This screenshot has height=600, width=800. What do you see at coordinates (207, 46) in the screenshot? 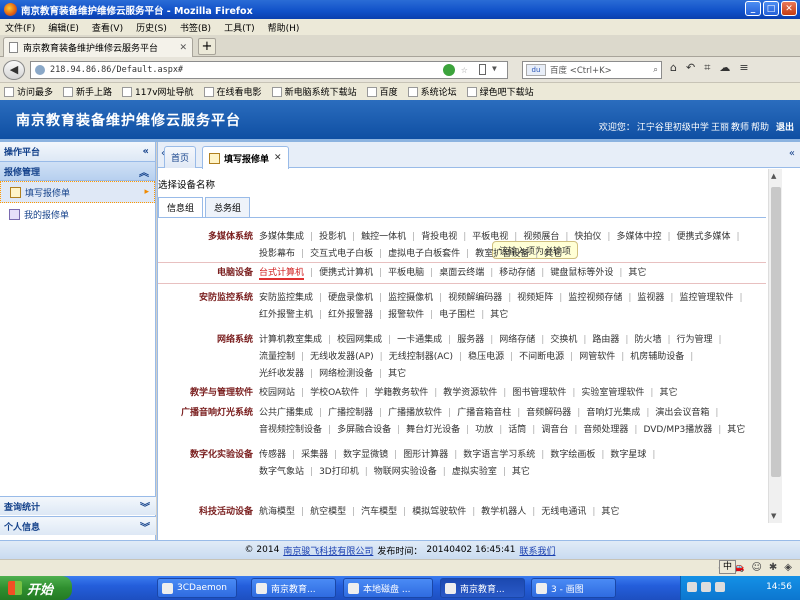
I see `new-tab-button: +` at bounding box center [207, 46].